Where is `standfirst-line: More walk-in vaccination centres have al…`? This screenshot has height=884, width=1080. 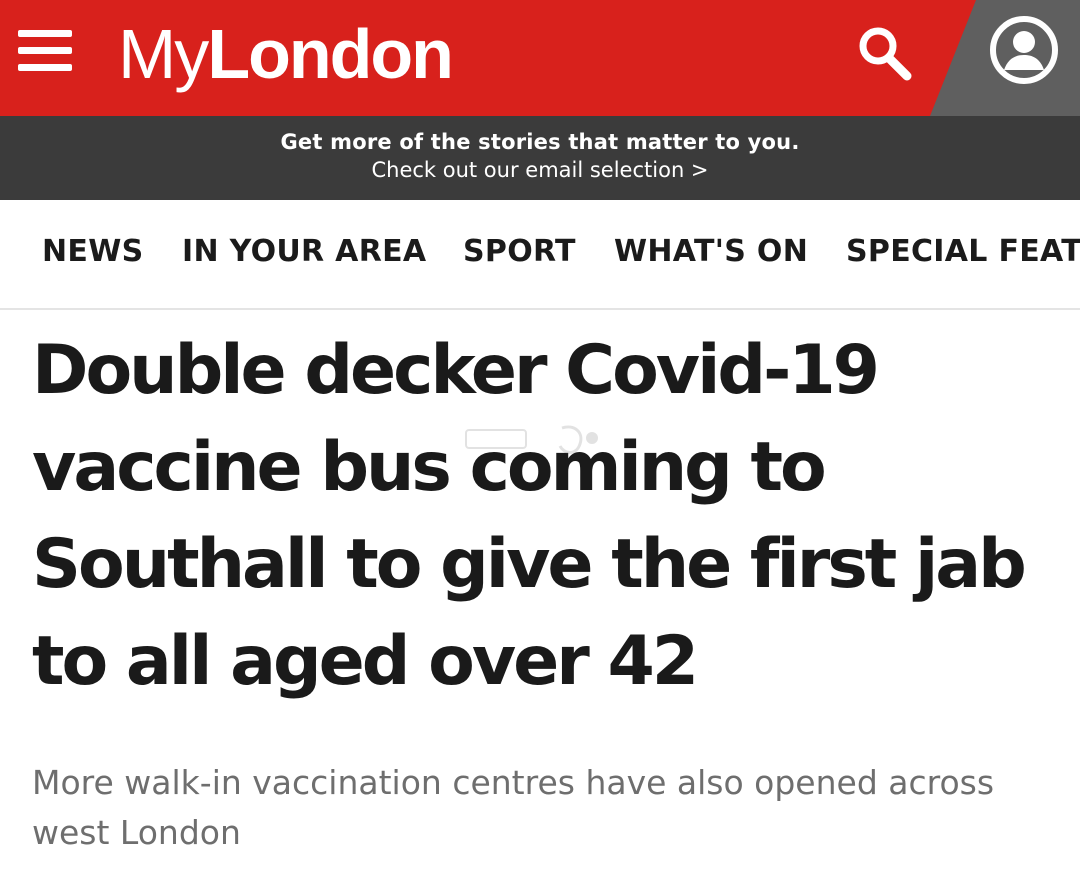
standfirst-line: More walk-in vaccination centres have al… is located at coordinates (513, 782).